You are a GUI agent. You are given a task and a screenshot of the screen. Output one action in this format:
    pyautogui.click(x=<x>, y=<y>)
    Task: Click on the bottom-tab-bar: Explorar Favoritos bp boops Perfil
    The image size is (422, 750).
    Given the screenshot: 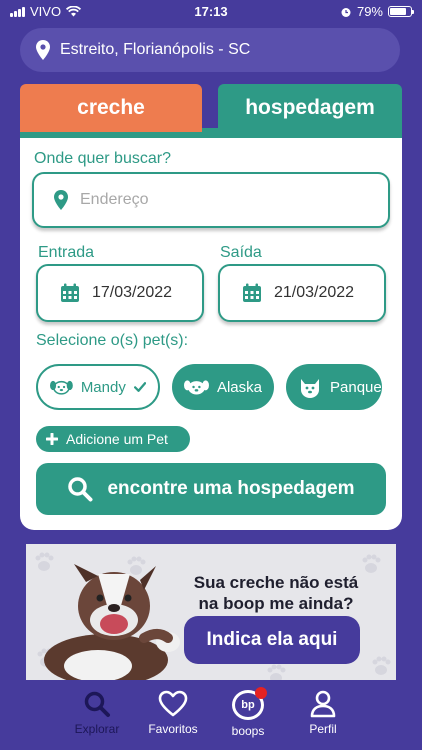 What is the action you would take?
    pyautogui.click(x=211, y=717)
    